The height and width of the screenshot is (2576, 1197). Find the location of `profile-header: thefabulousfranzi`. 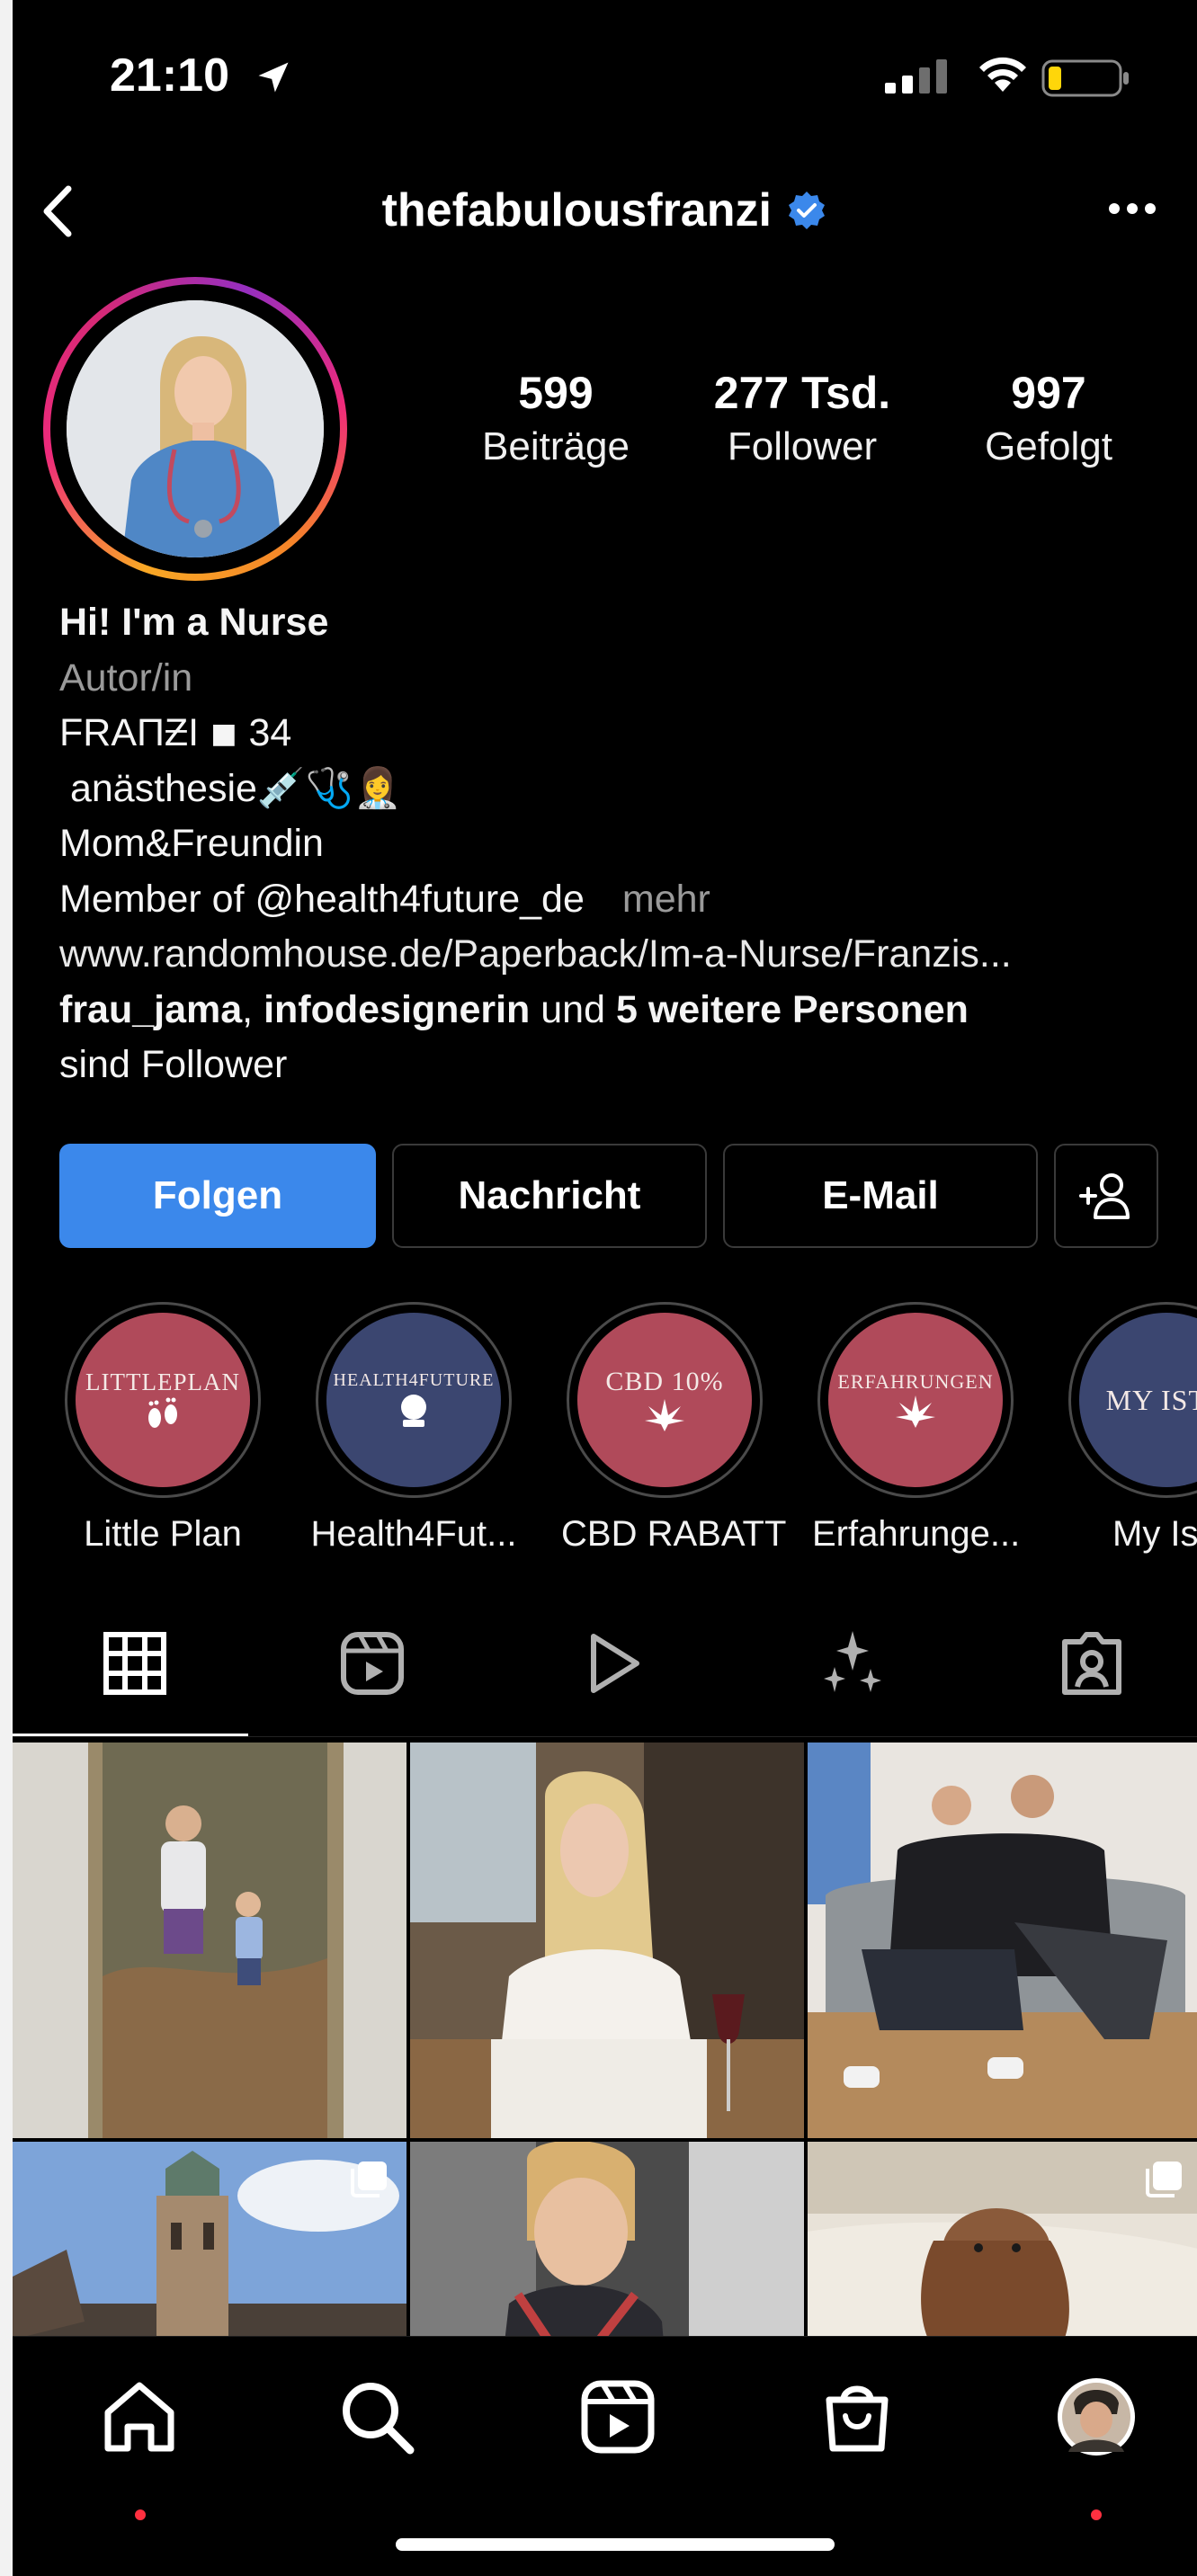

profile-header: thefabulousfranzi is located at coordinates (605, 212).